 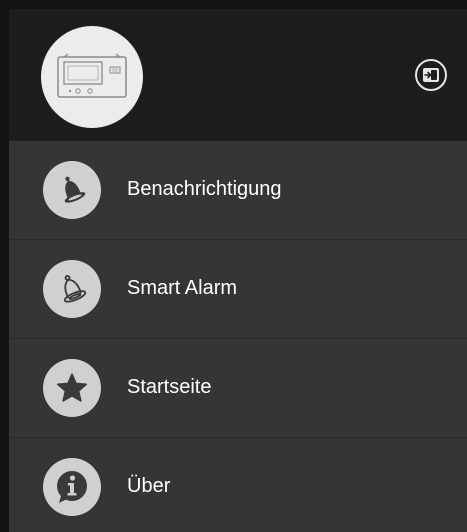 I want to click on star-icon, so click(x=72, y=388).